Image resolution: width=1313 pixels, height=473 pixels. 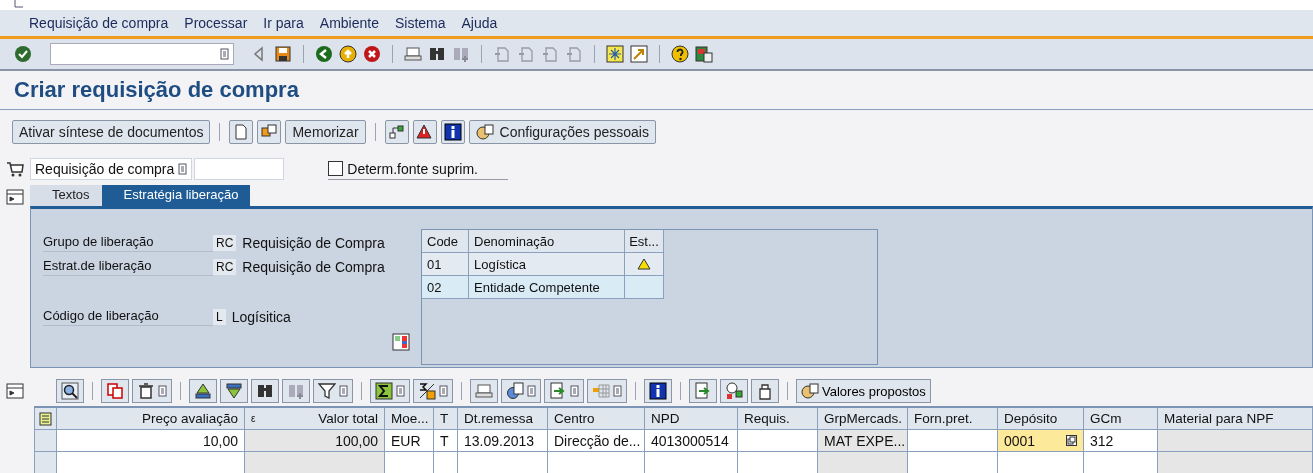 What do you see at coordinates (45, 419) in the screenshot?
I see `select-all-icon` at bounding box center [45, 419].